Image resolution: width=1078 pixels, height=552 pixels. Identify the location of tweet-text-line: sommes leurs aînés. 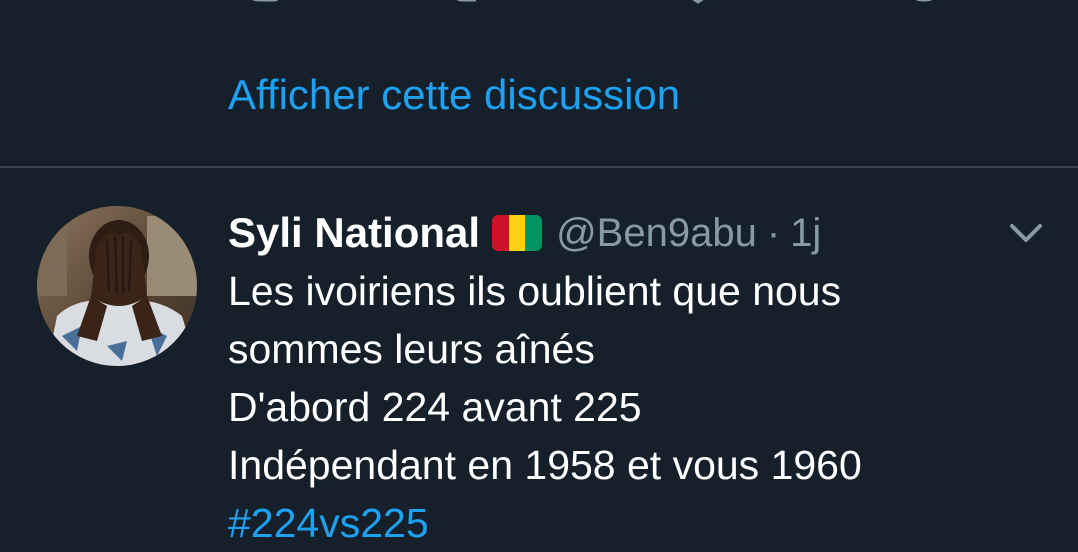
(411, 349).